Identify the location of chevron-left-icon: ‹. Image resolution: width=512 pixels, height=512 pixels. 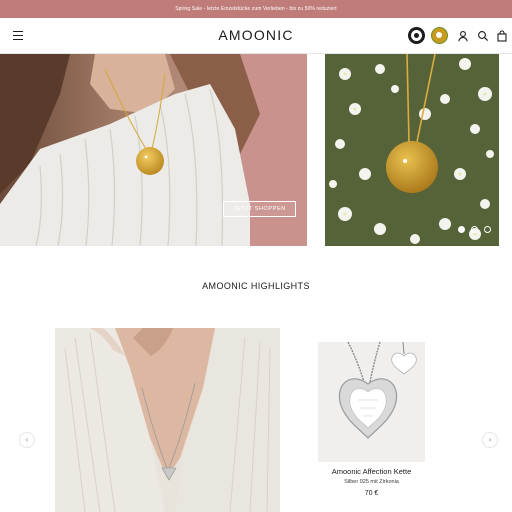
(27, 439).